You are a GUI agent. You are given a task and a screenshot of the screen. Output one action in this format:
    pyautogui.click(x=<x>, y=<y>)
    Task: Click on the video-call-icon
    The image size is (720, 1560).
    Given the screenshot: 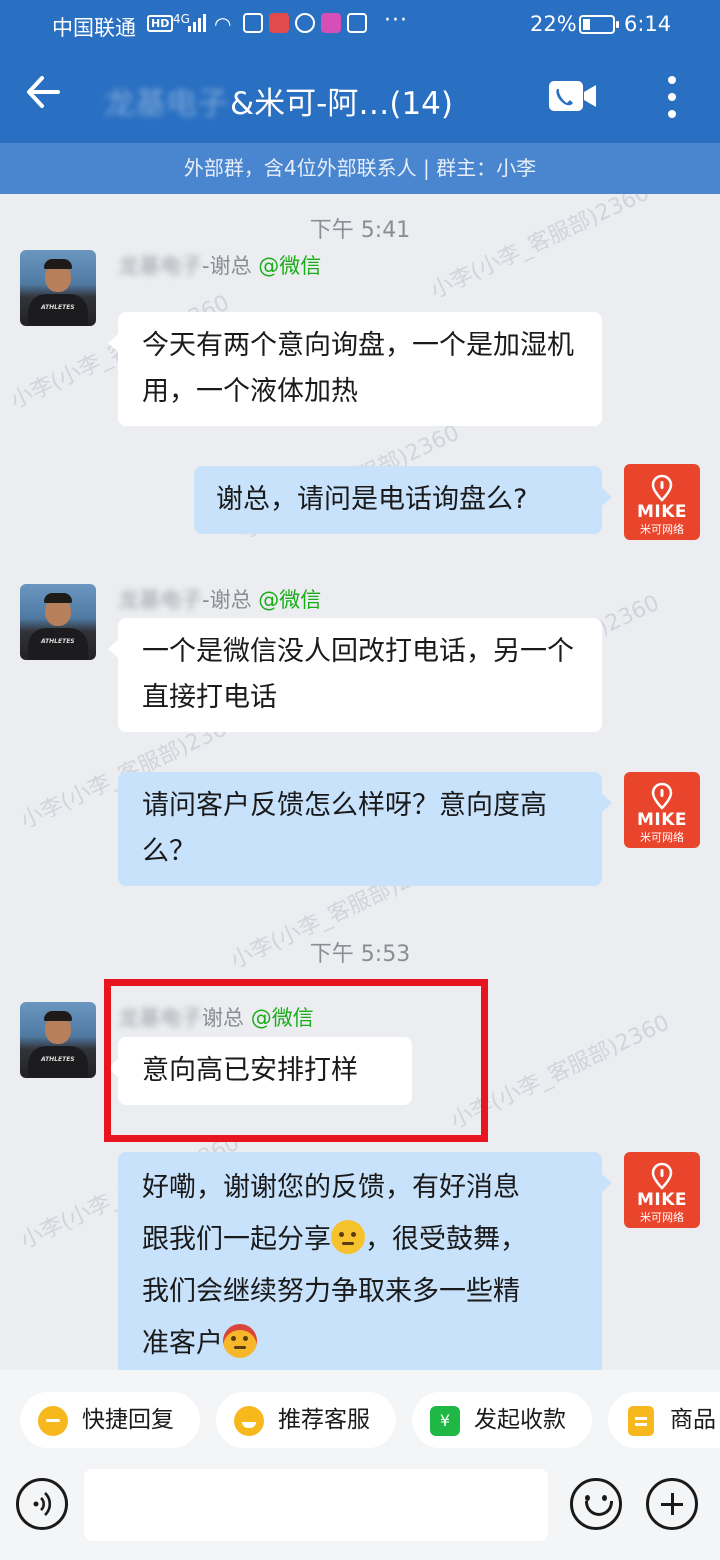 What is the action you would take?
    pyautogui.click(x=573, y=96)
    